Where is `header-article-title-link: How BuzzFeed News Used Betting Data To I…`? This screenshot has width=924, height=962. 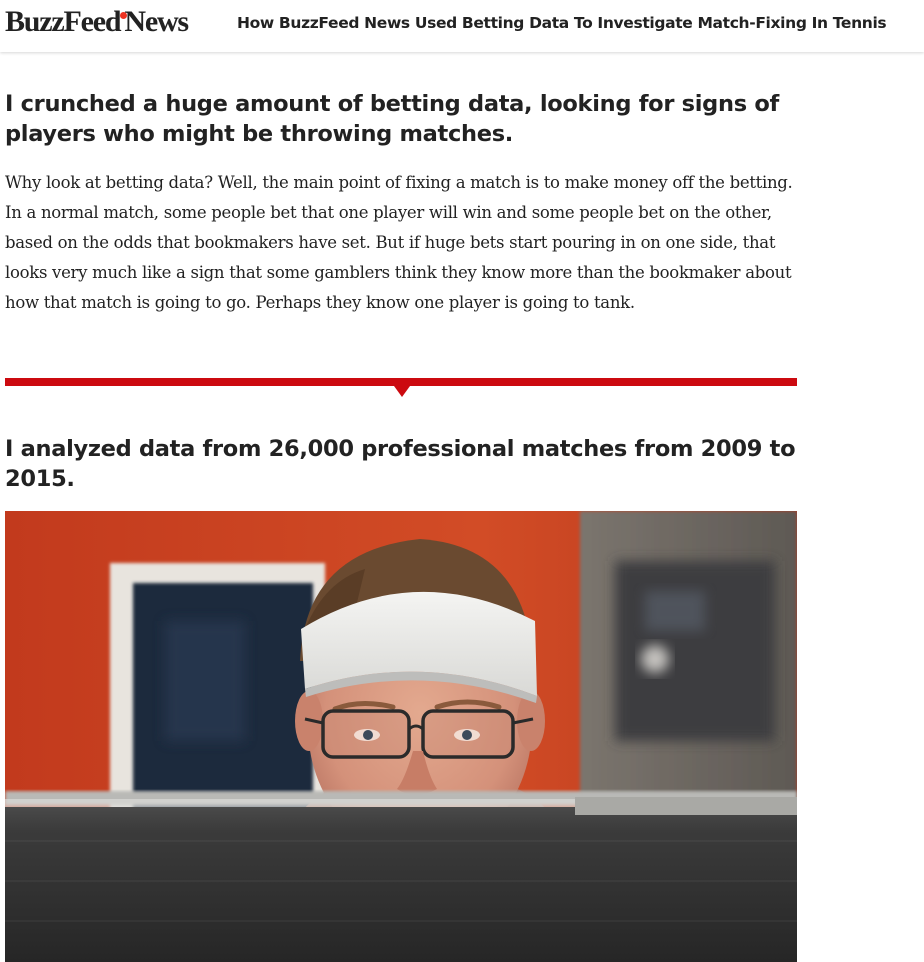
header-article-title-link: How BuzzFeed News Used Betting Data To I… is located at coordinates (562, 23).